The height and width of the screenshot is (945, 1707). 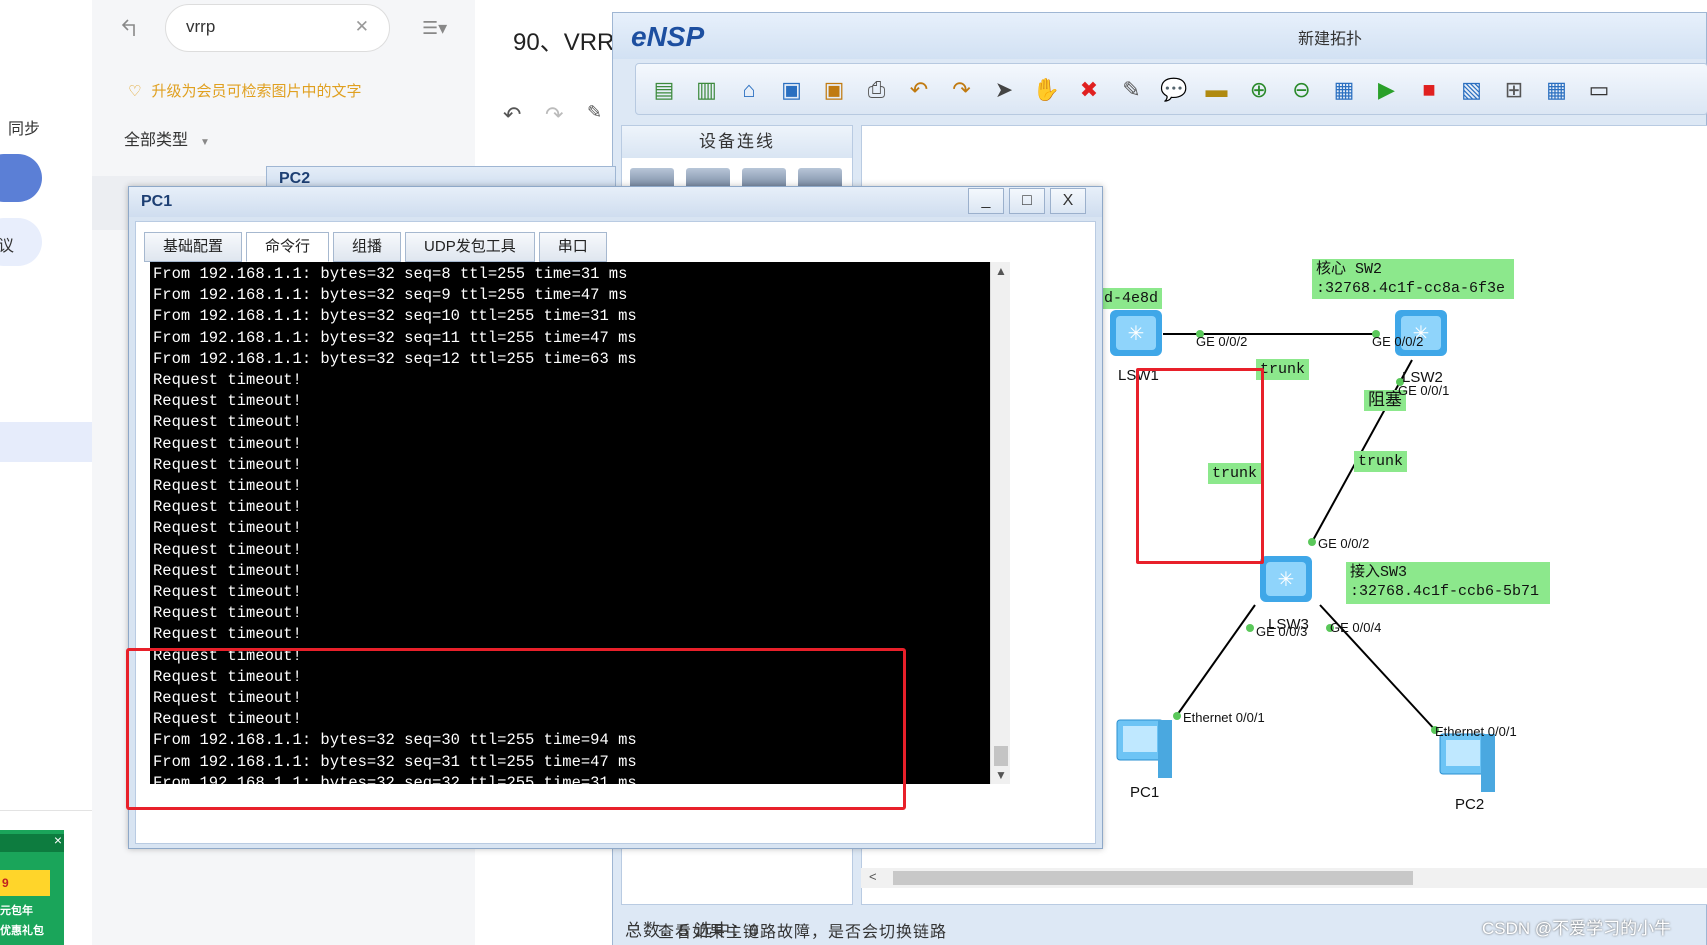 I want to click on document-text: 查看如果主链路故障，是否会切换链路, so click(x=803, y=932).